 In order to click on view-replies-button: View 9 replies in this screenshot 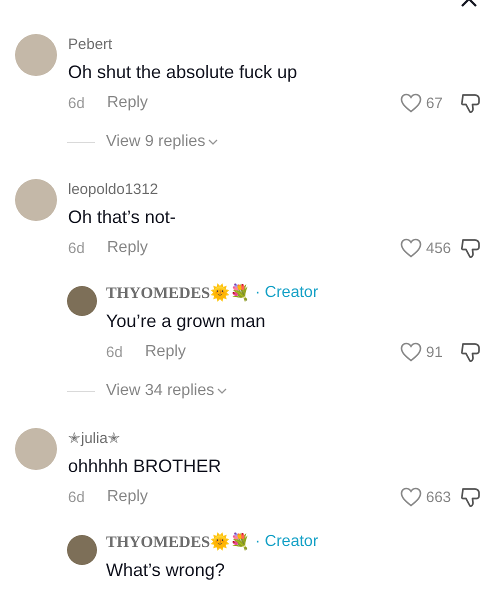, I will do `click(162, 142)`.